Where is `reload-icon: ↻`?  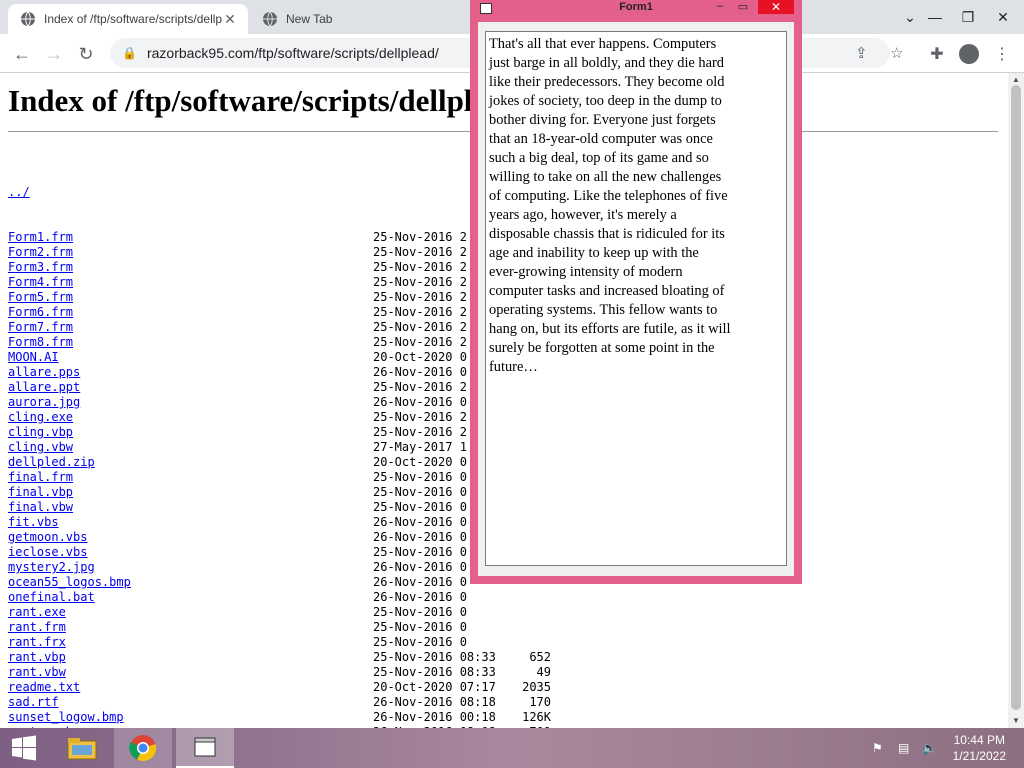
reload-icon: ↻ is located at coordinates (86, 54).